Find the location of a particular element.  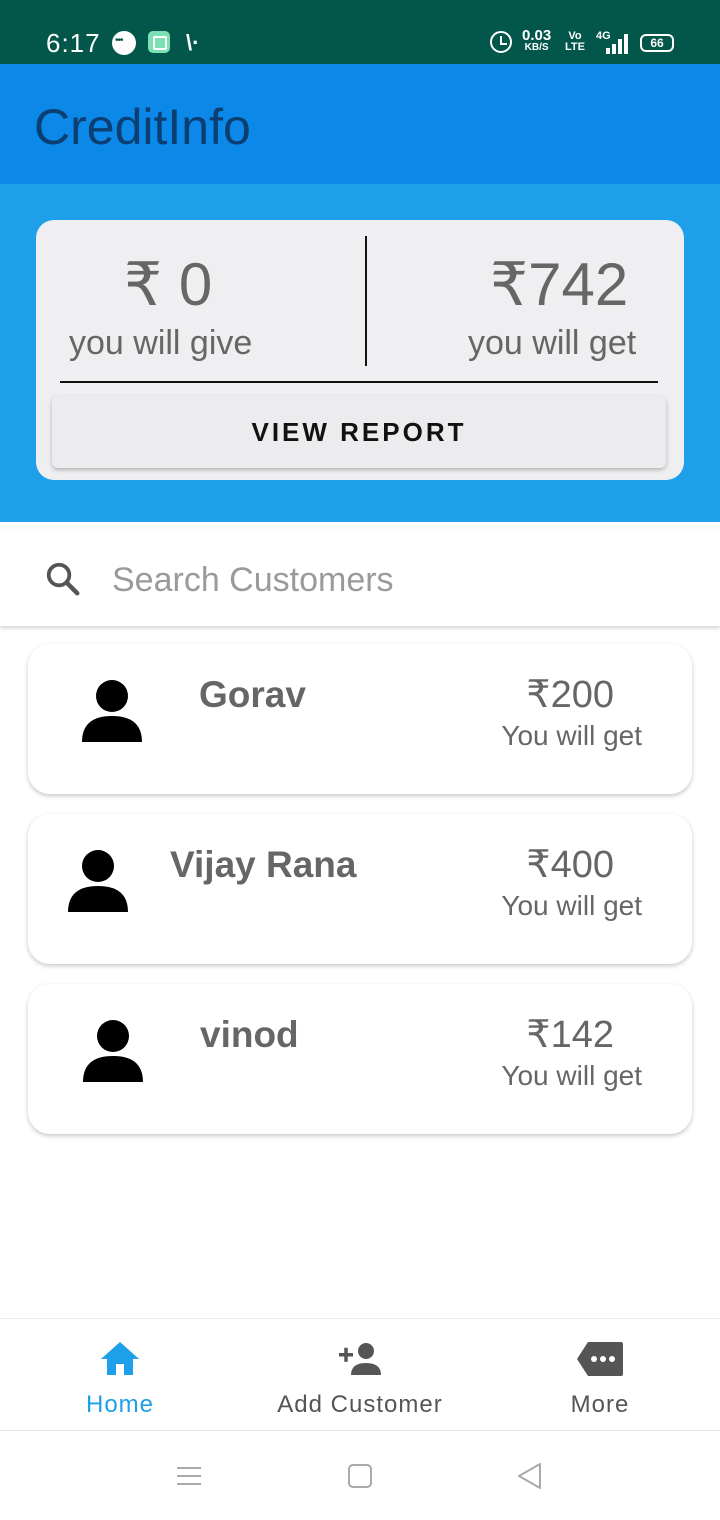

customer-amount: ₹200 is located at coordinates (570, 695).